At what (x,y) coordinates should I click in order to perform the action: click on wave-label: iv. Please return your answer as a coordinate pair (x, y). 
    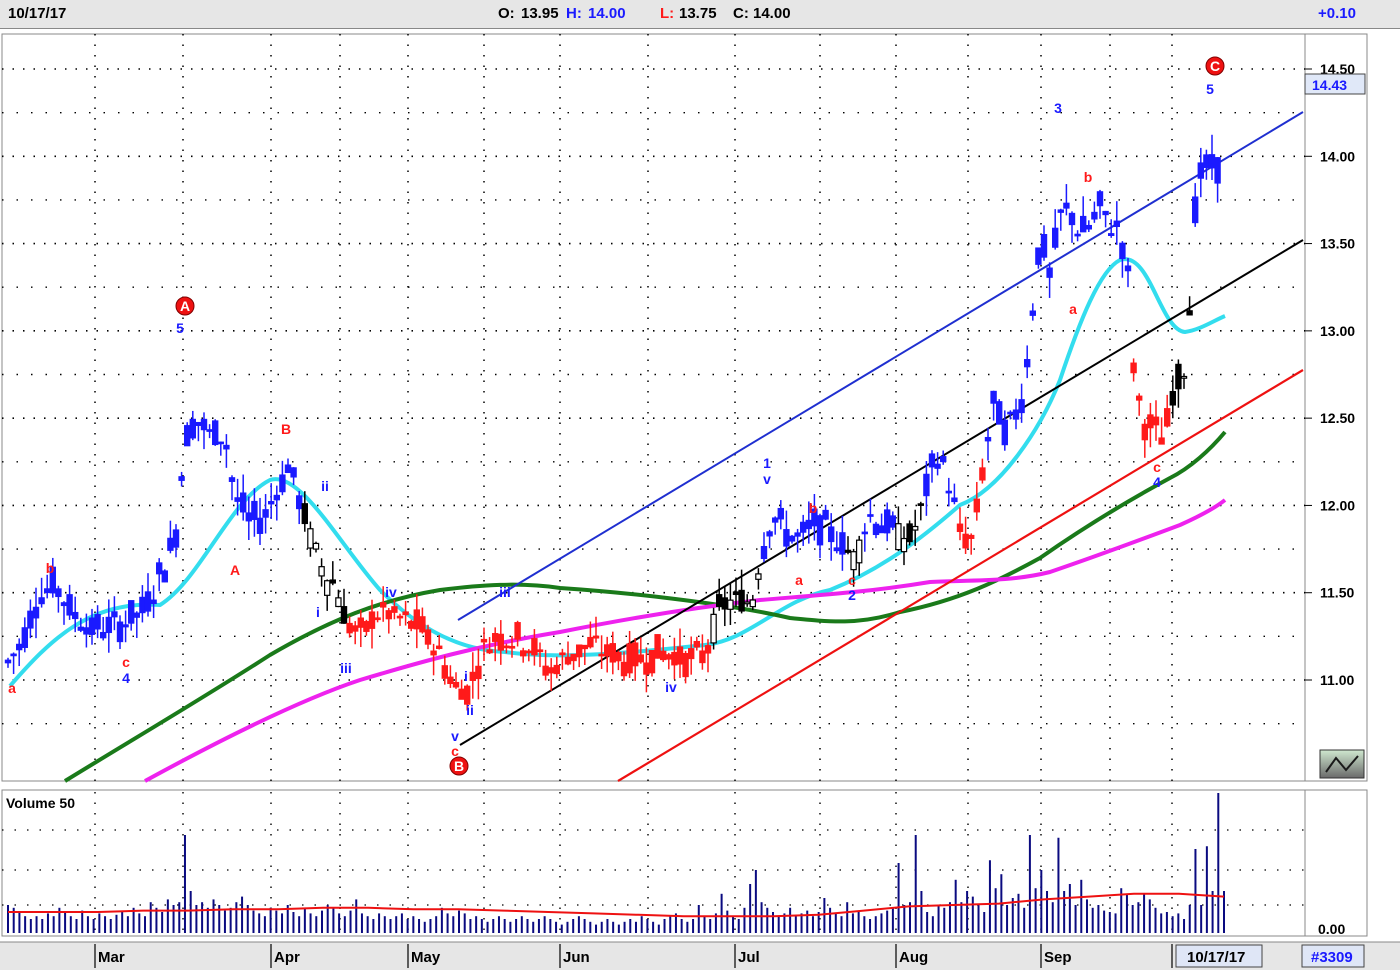
    Looking at the image, I should click on (391, 592).